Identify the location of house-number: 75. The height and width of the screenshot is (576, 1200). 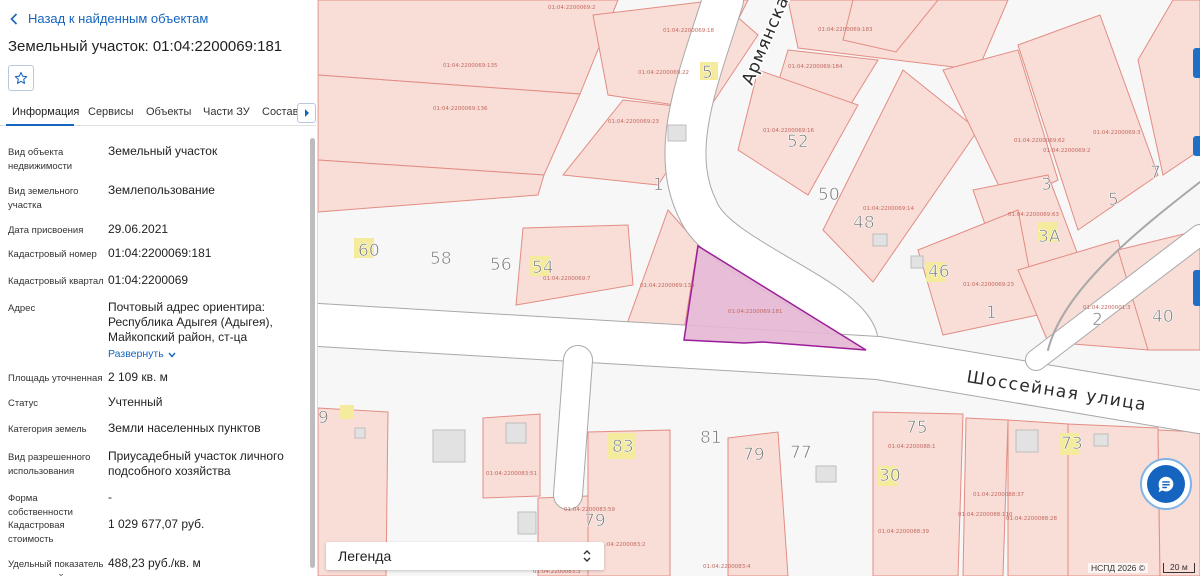
(917, 428).